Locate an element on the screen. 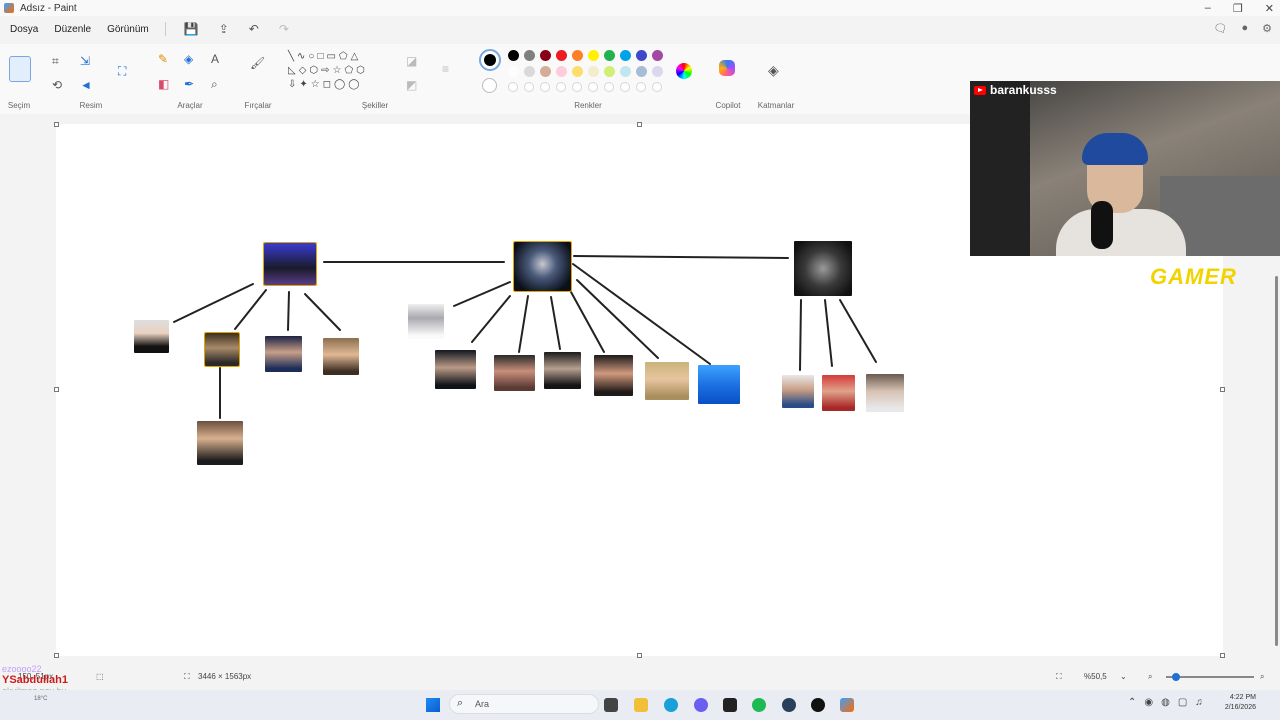 This screenshot has height=720, width=1280. undo-icon: ↶ is located at coordinates (254, 29).